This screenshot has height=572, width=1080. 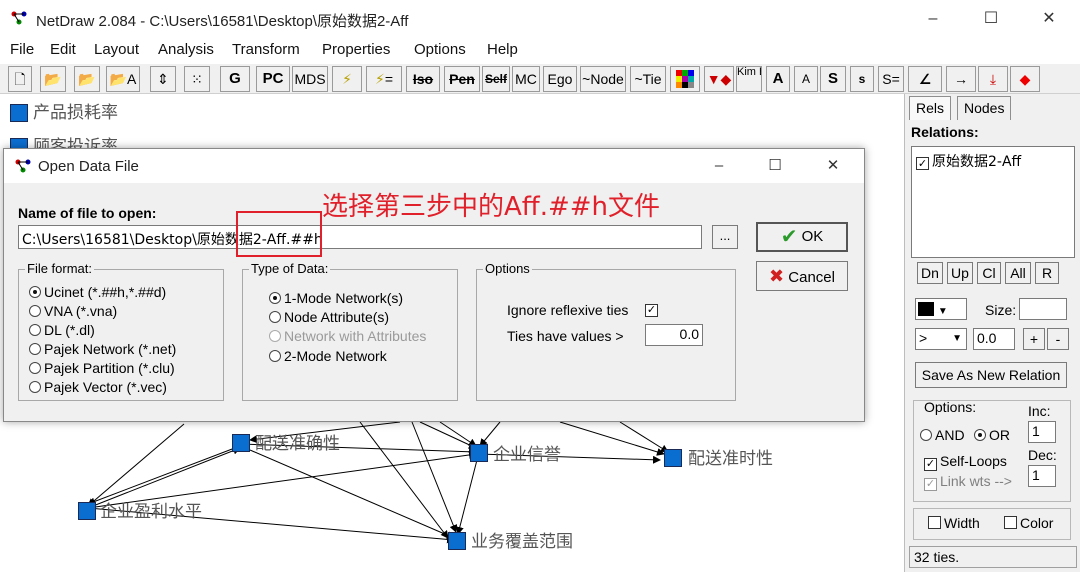 I want to click on dialog-minimize-button: –, so click(x=719, y=166).